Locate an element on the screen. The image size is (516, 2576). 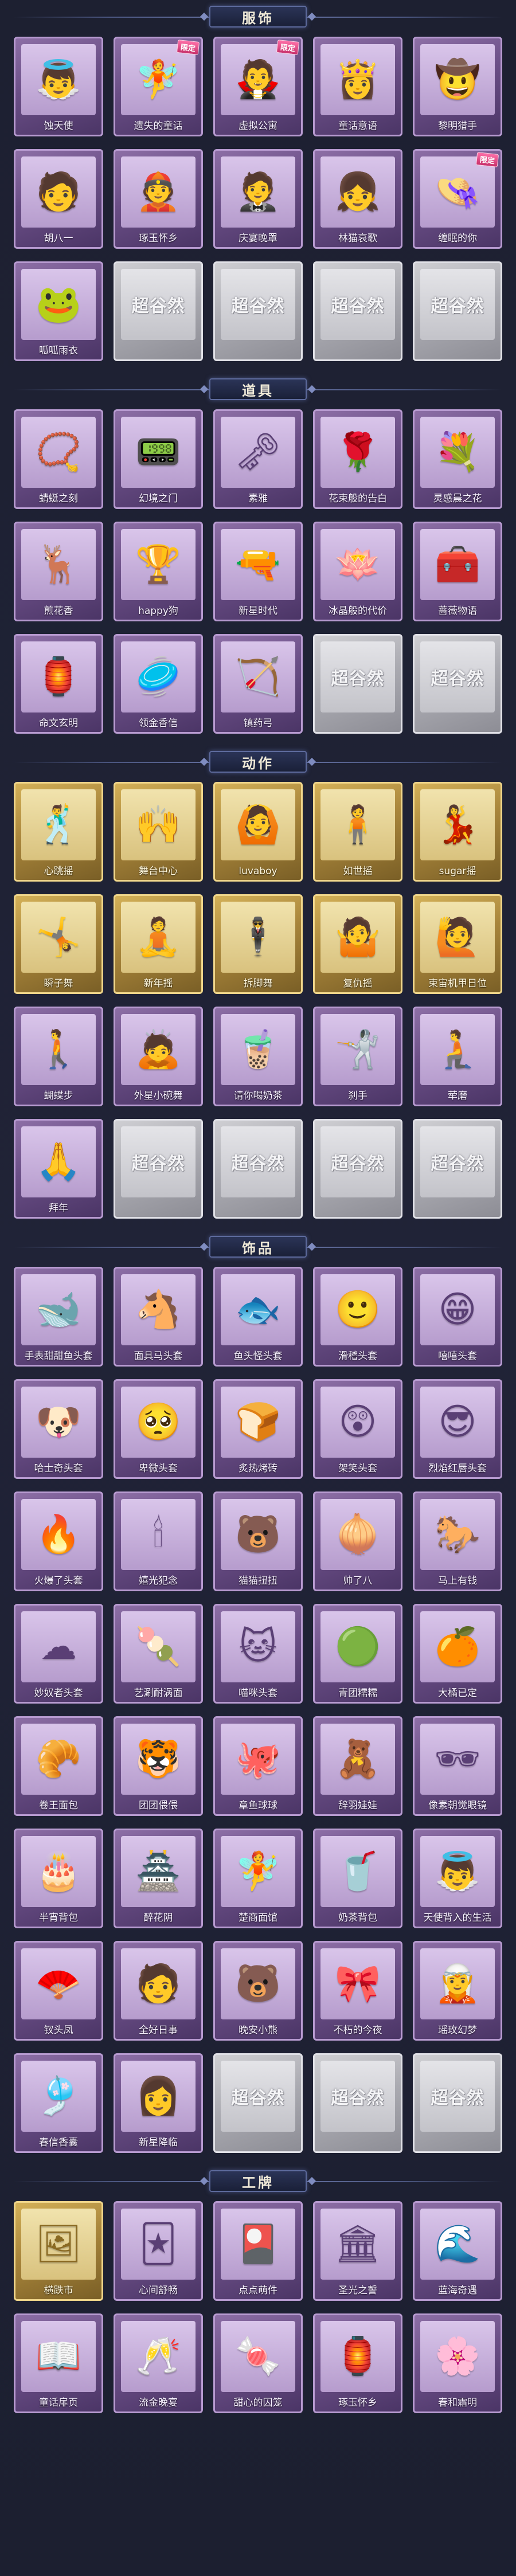
item-card: 📖 童话扉页 is located at coordinates (59, 2363).